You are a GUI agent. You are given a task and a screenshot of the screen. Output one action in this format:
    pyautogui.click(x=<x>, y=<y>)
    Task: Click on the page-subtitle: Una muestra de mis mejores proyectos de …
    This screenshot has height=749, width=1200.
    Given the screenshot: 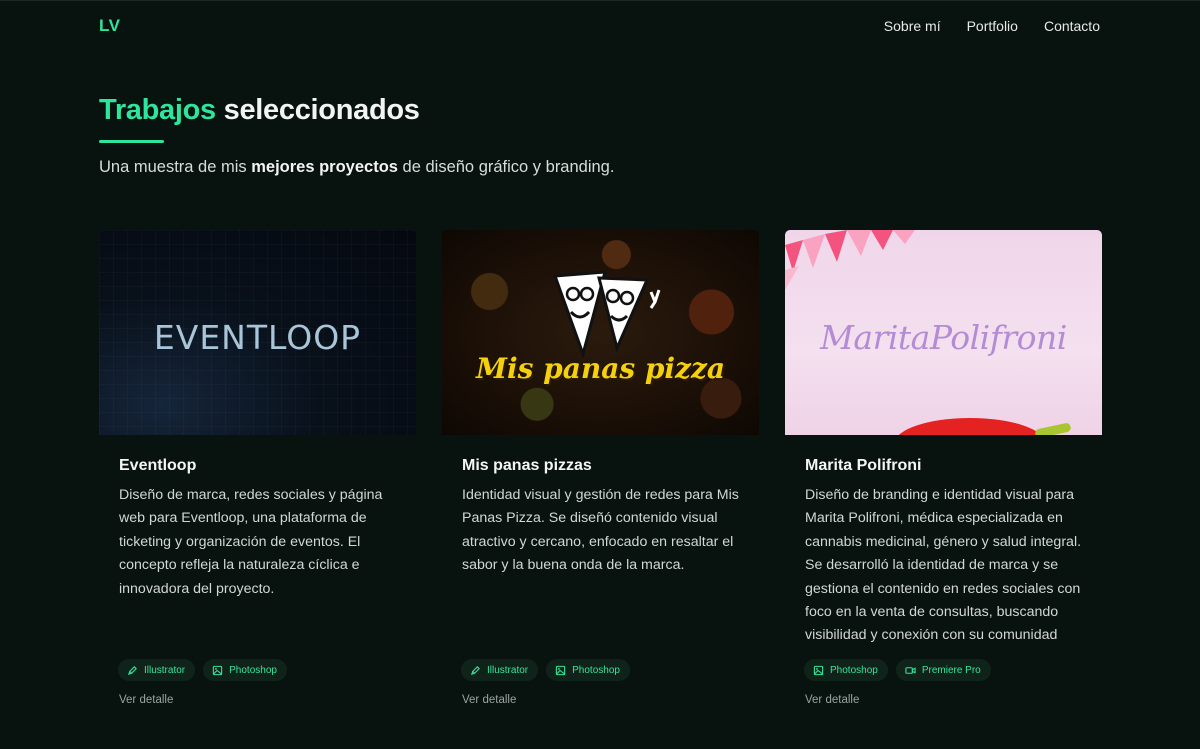 What is the action you would take?
    pyautogui.click(x=356, y=167)
    